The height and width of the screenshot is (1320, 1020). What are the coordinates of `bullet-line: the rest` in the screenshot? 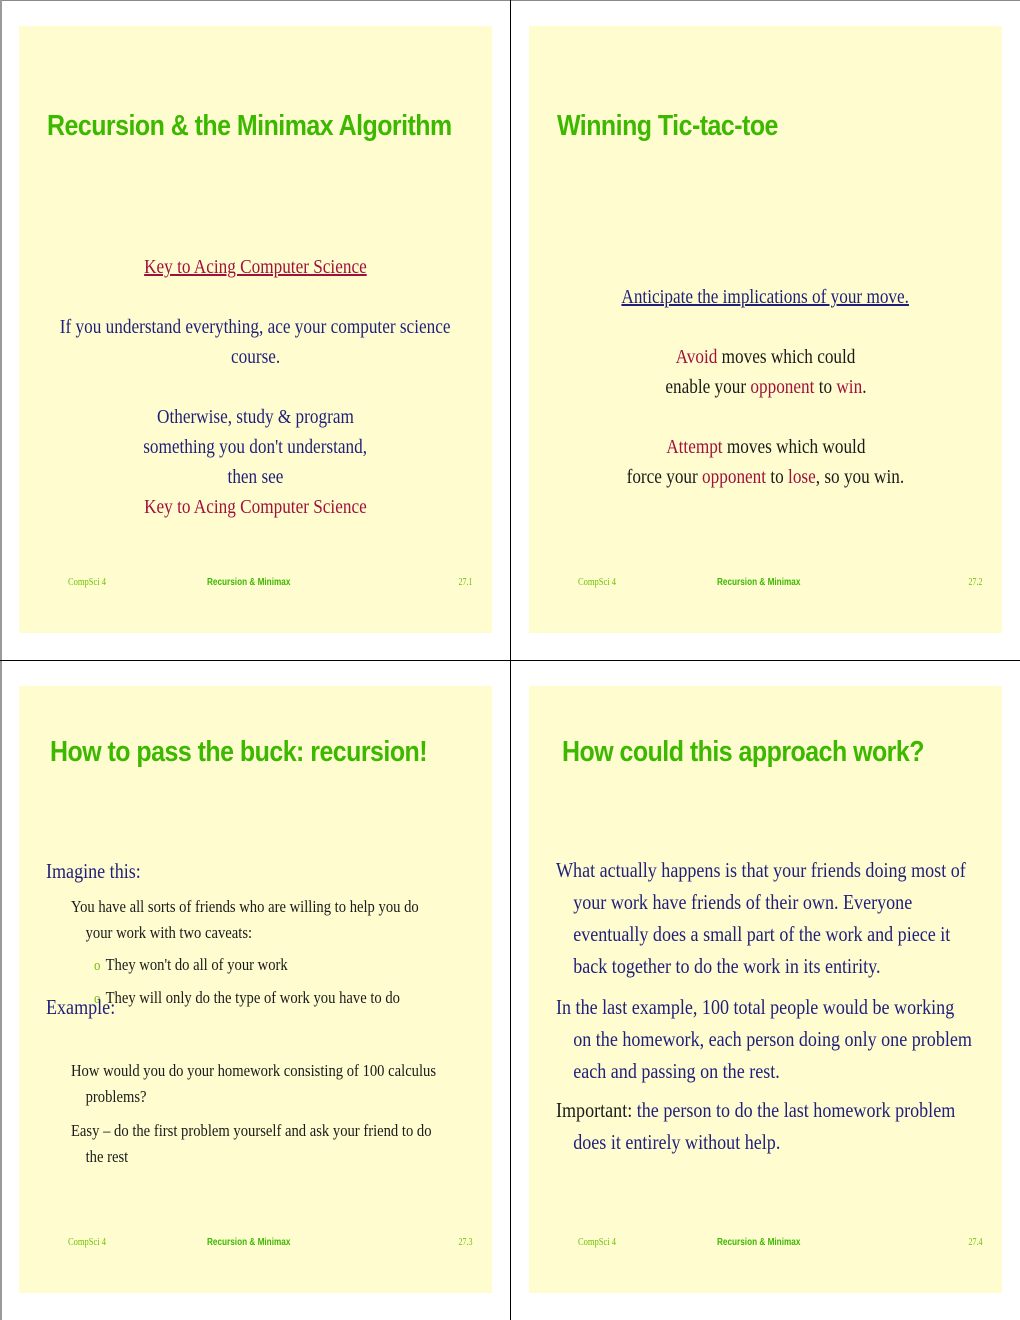 It's located at (107, 1156).